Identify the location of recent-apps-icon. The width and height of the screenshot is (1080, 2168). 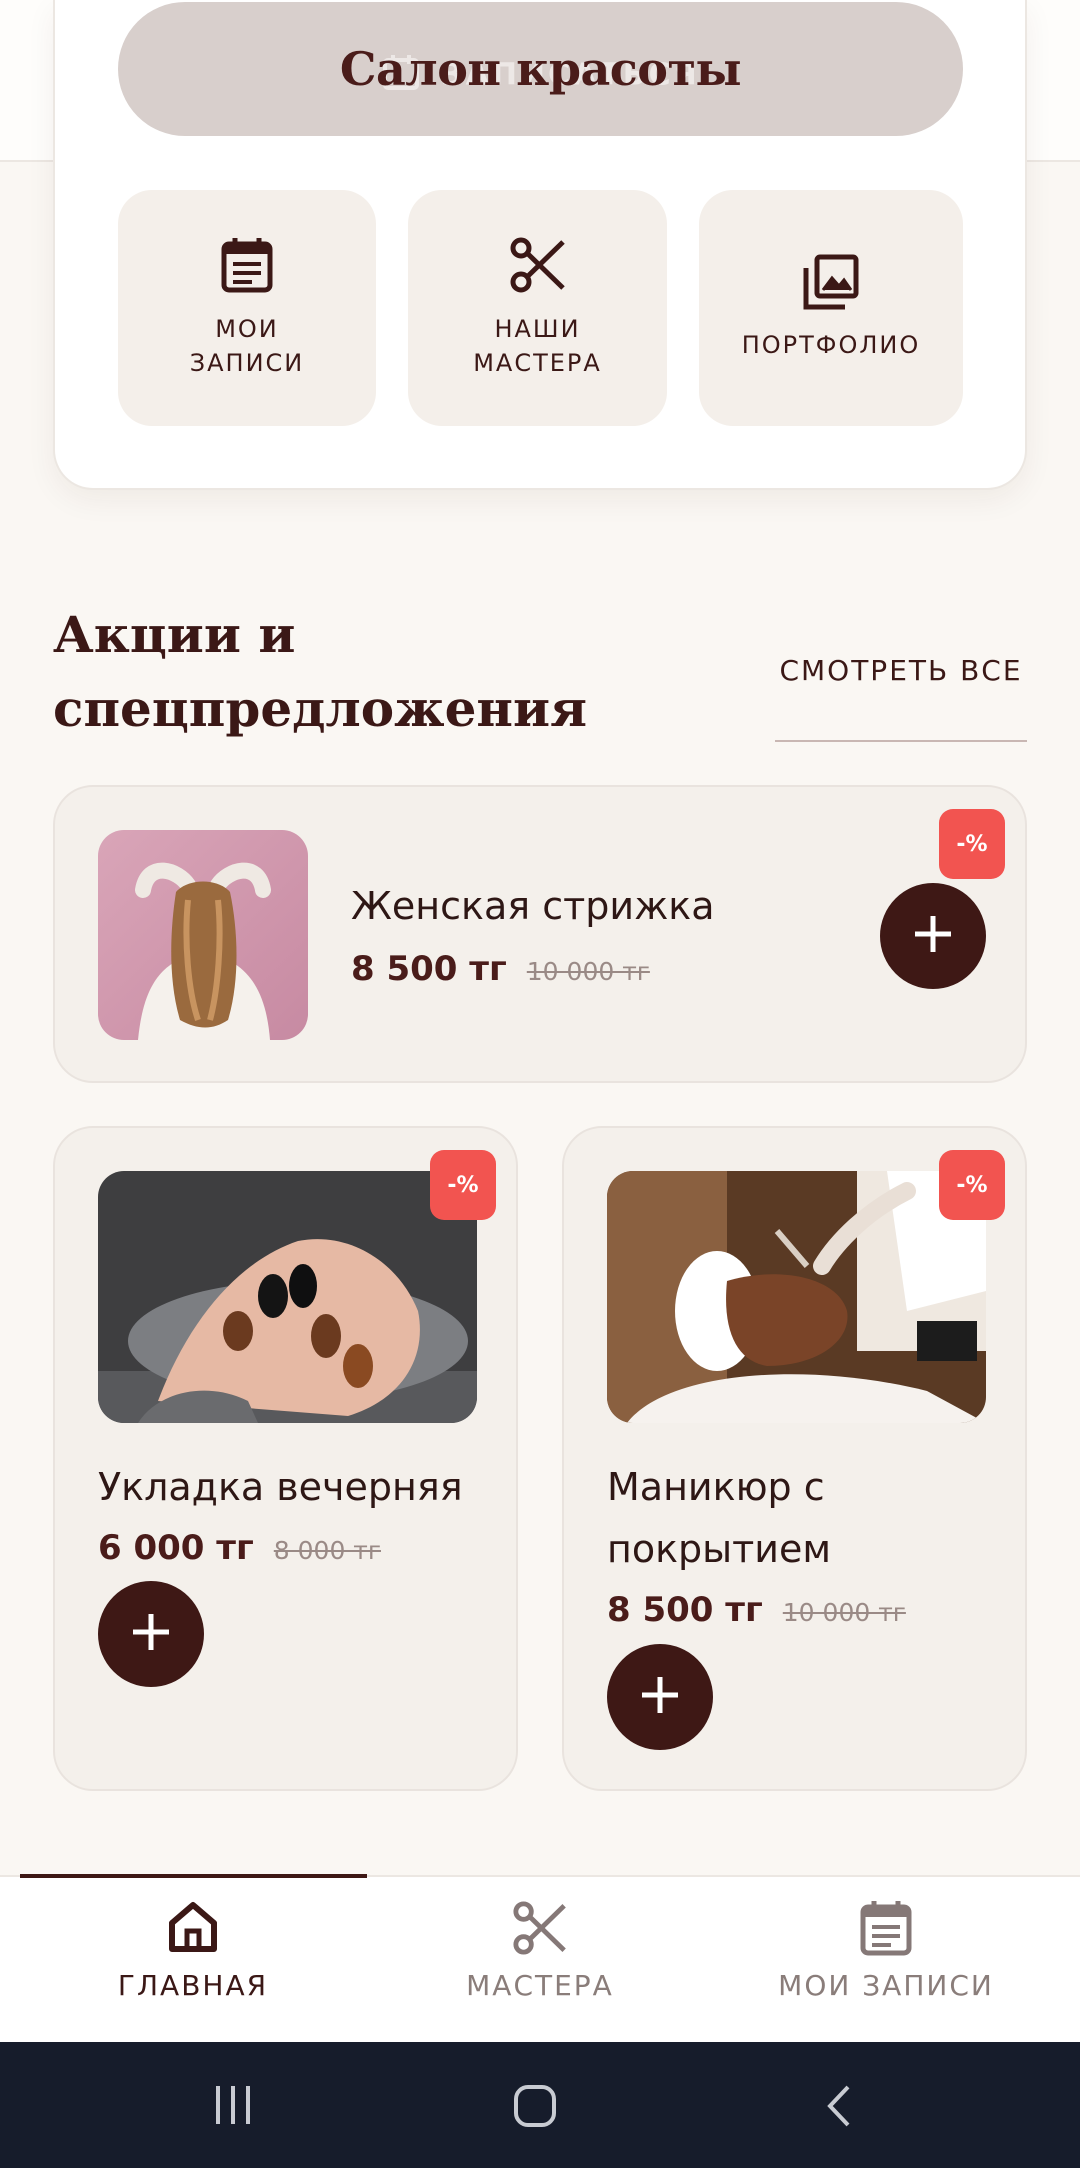
(233, 2107).